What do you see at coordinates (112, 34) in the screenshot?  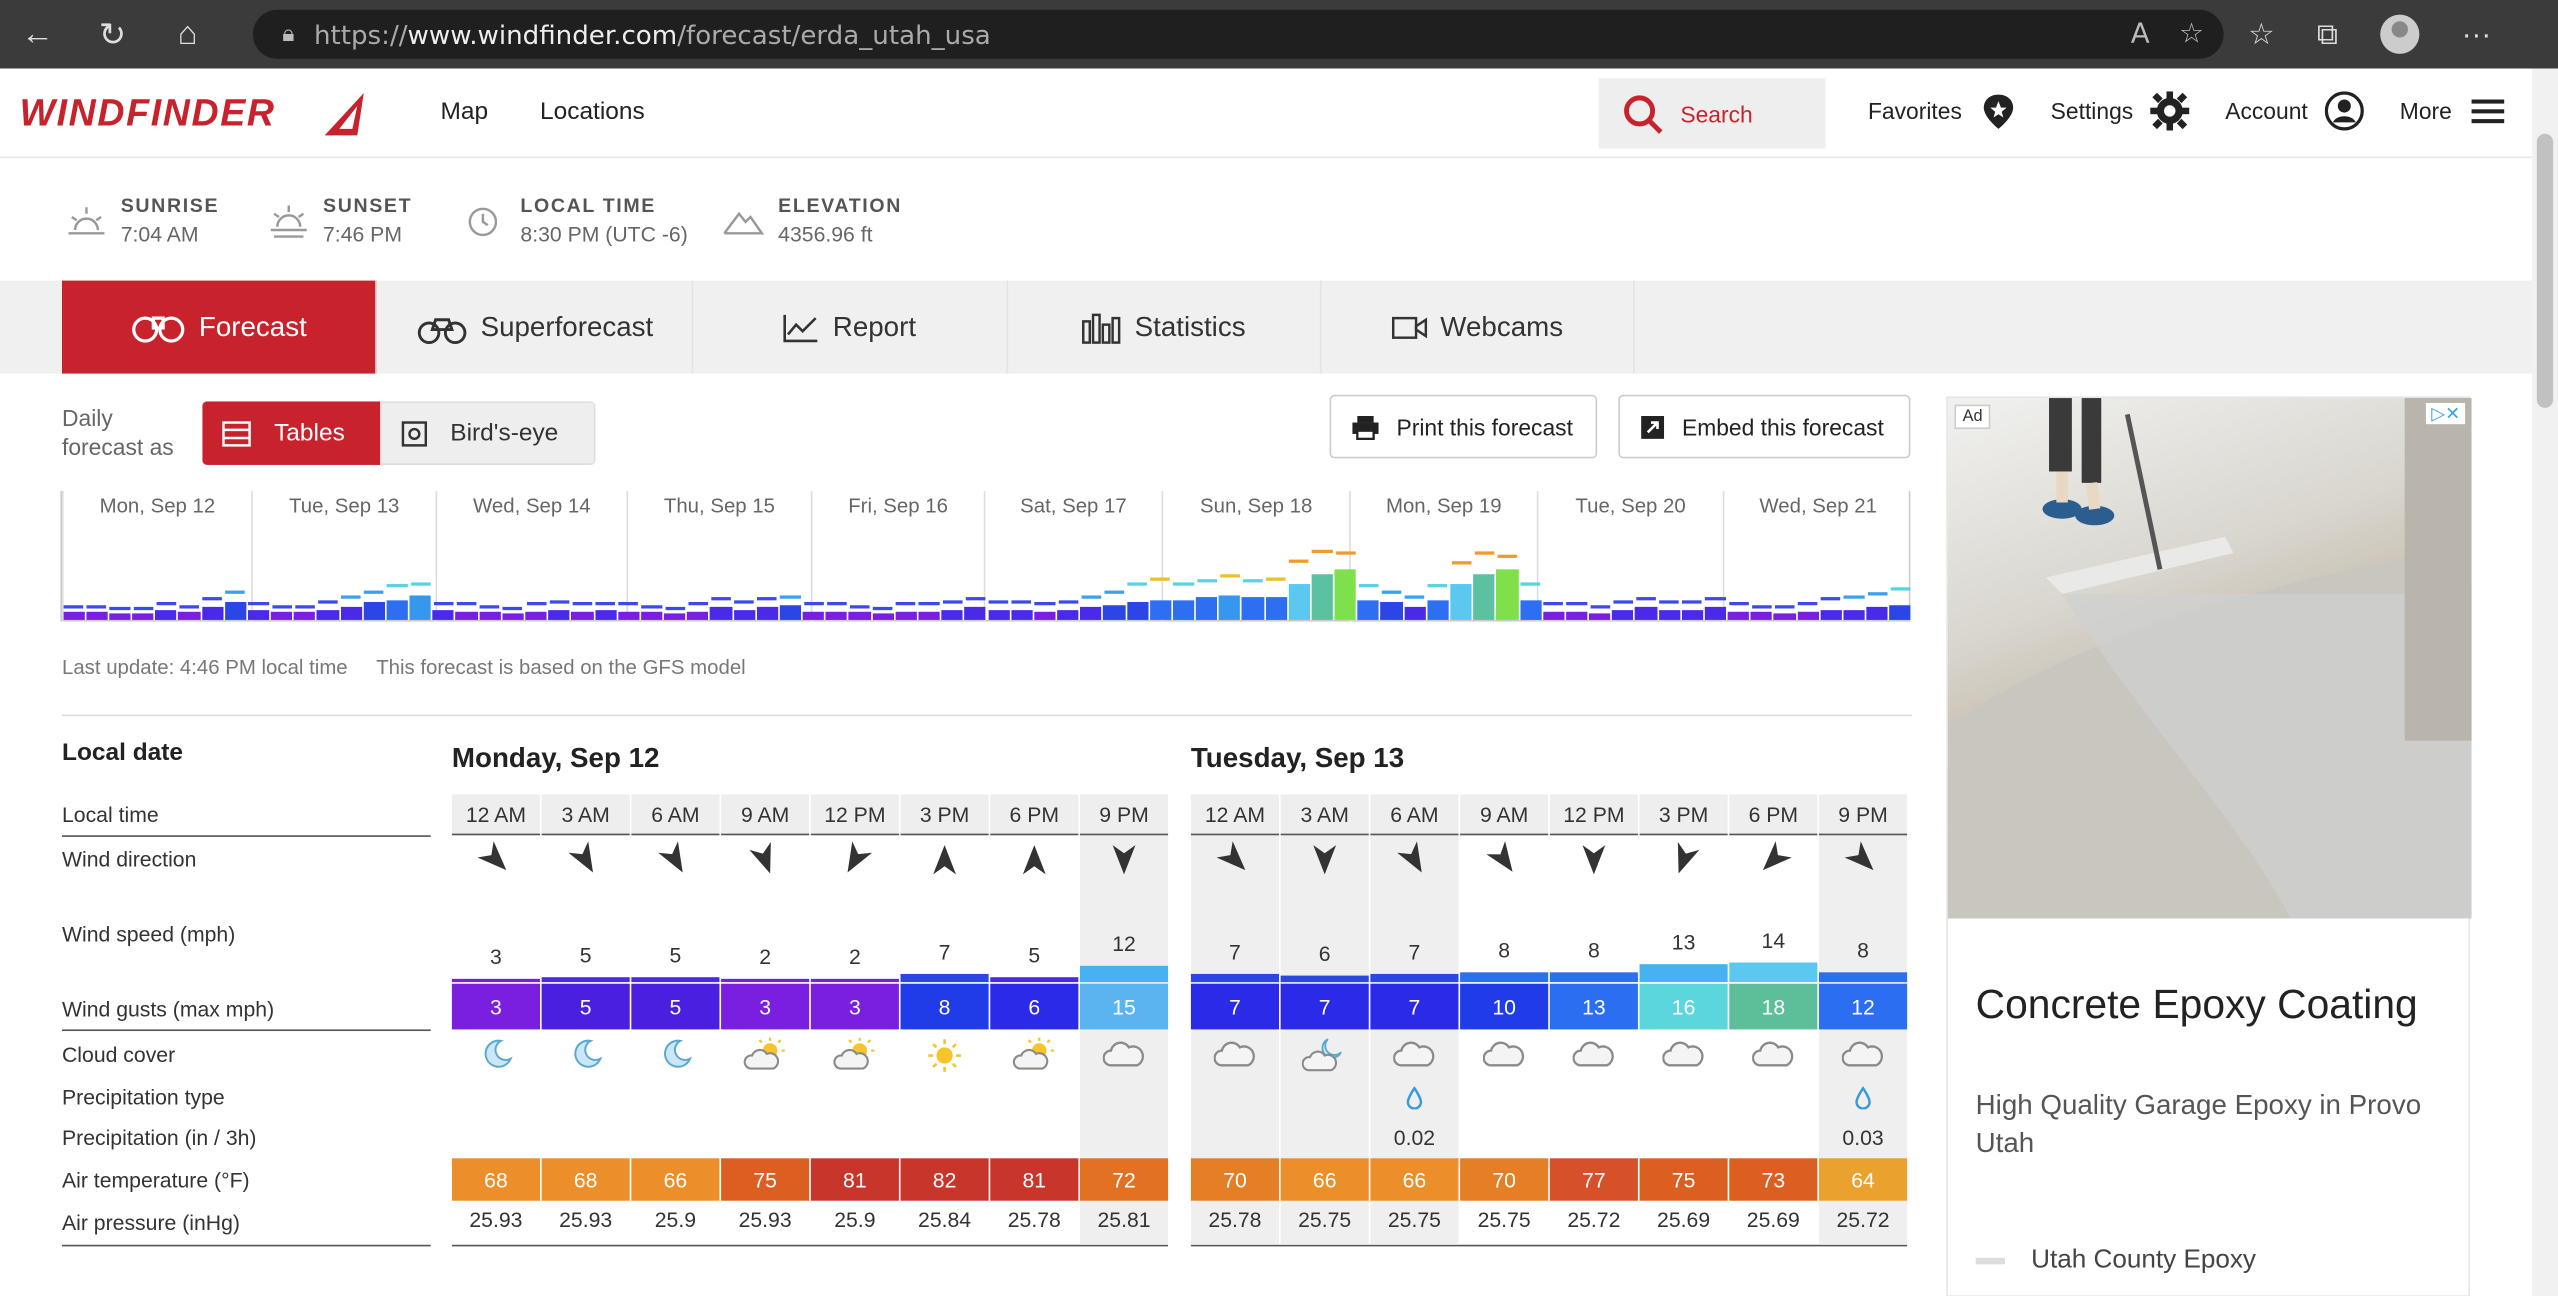 I see `reload-icon: ↻` at bounding box center [112, 34].